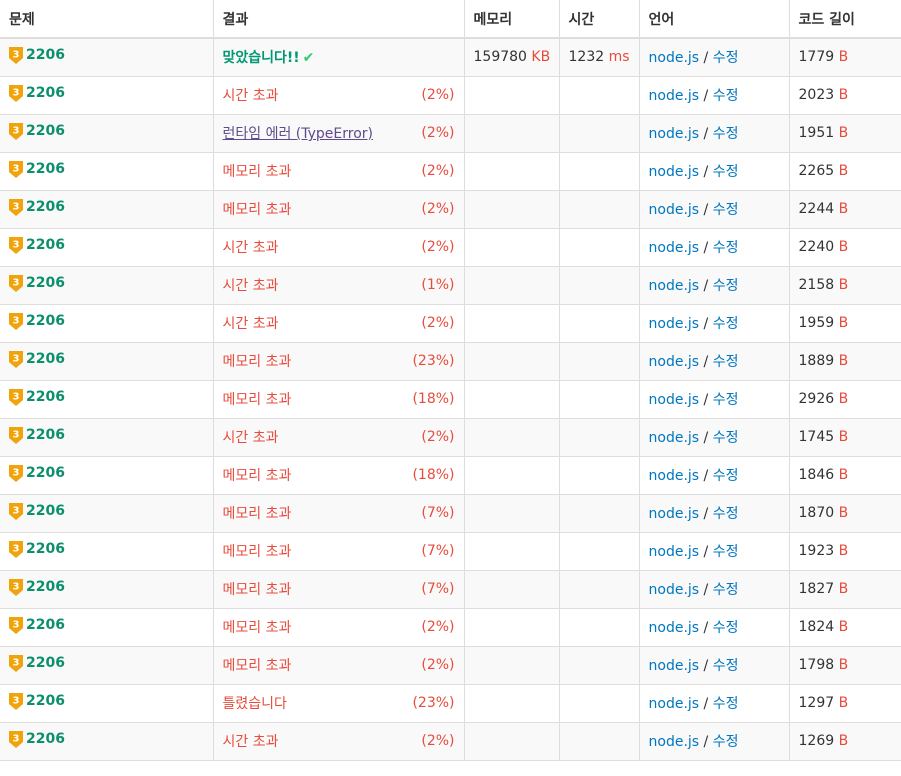 The width and height of the screenshot is (901, 776). Describe the element at coordinates (308, 58) in the screenshot. I see `check-icon: ✔` at that location.